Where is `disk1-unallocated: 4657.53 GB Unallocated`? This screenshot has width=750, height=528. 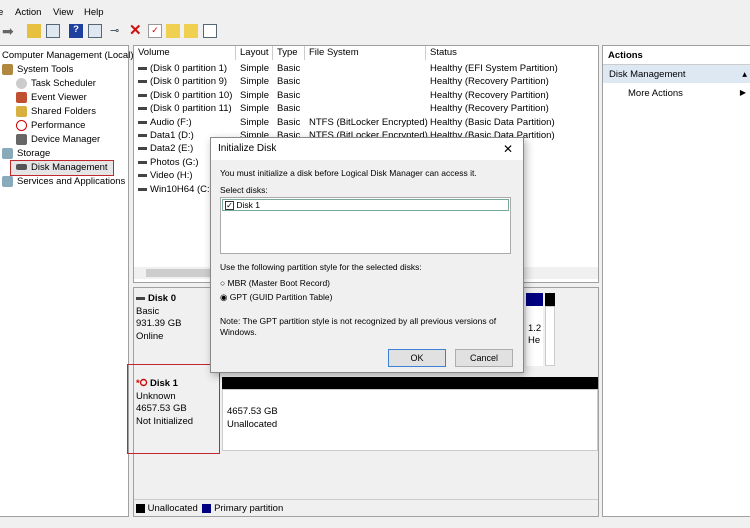
disk1-unallocated: 4657.53 GB Unallocated is located at coordinates (410, 420).